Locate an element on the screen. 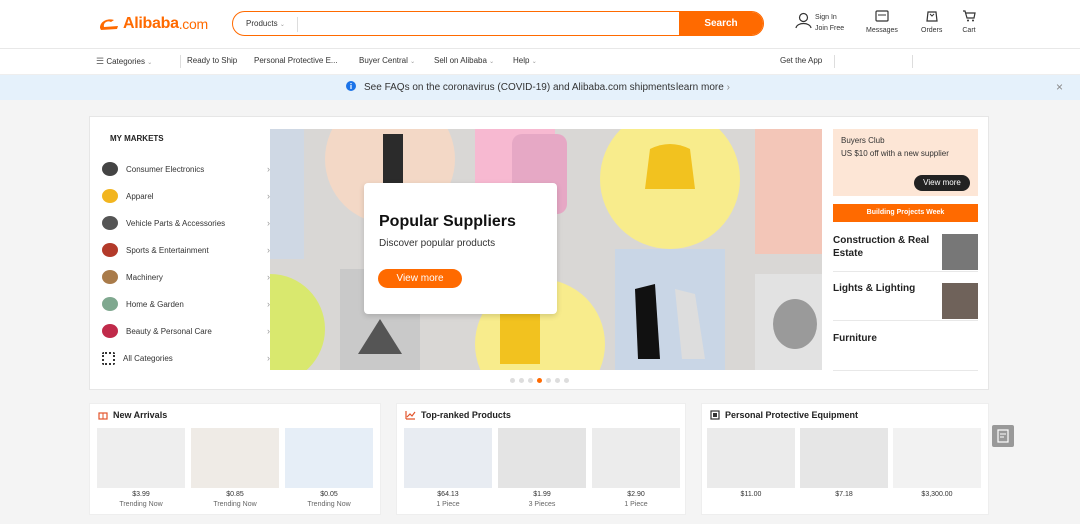 The height and width of the screenshot is (524, 1080). vehicle-parts-icon is located at coordinates (110, 223).